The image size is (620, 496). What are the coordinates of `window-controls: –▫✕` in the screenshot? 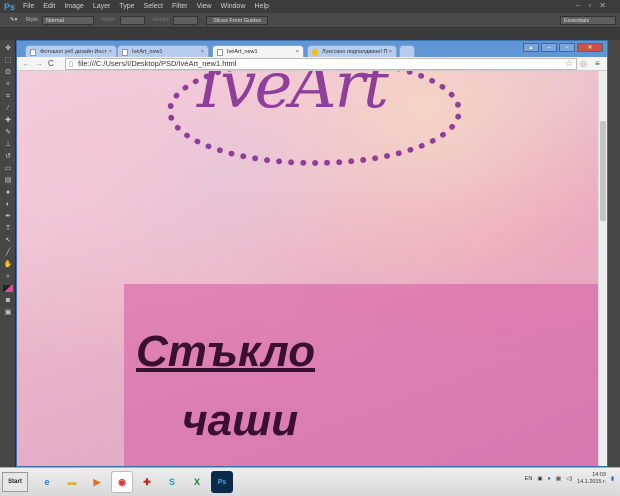 It's located at (595, 5).